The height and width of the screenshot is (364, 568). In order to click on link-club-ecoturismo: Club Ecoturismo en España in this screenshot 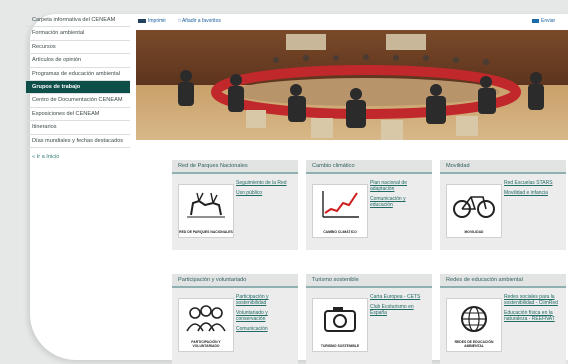, I will do `click(399, 310)`.